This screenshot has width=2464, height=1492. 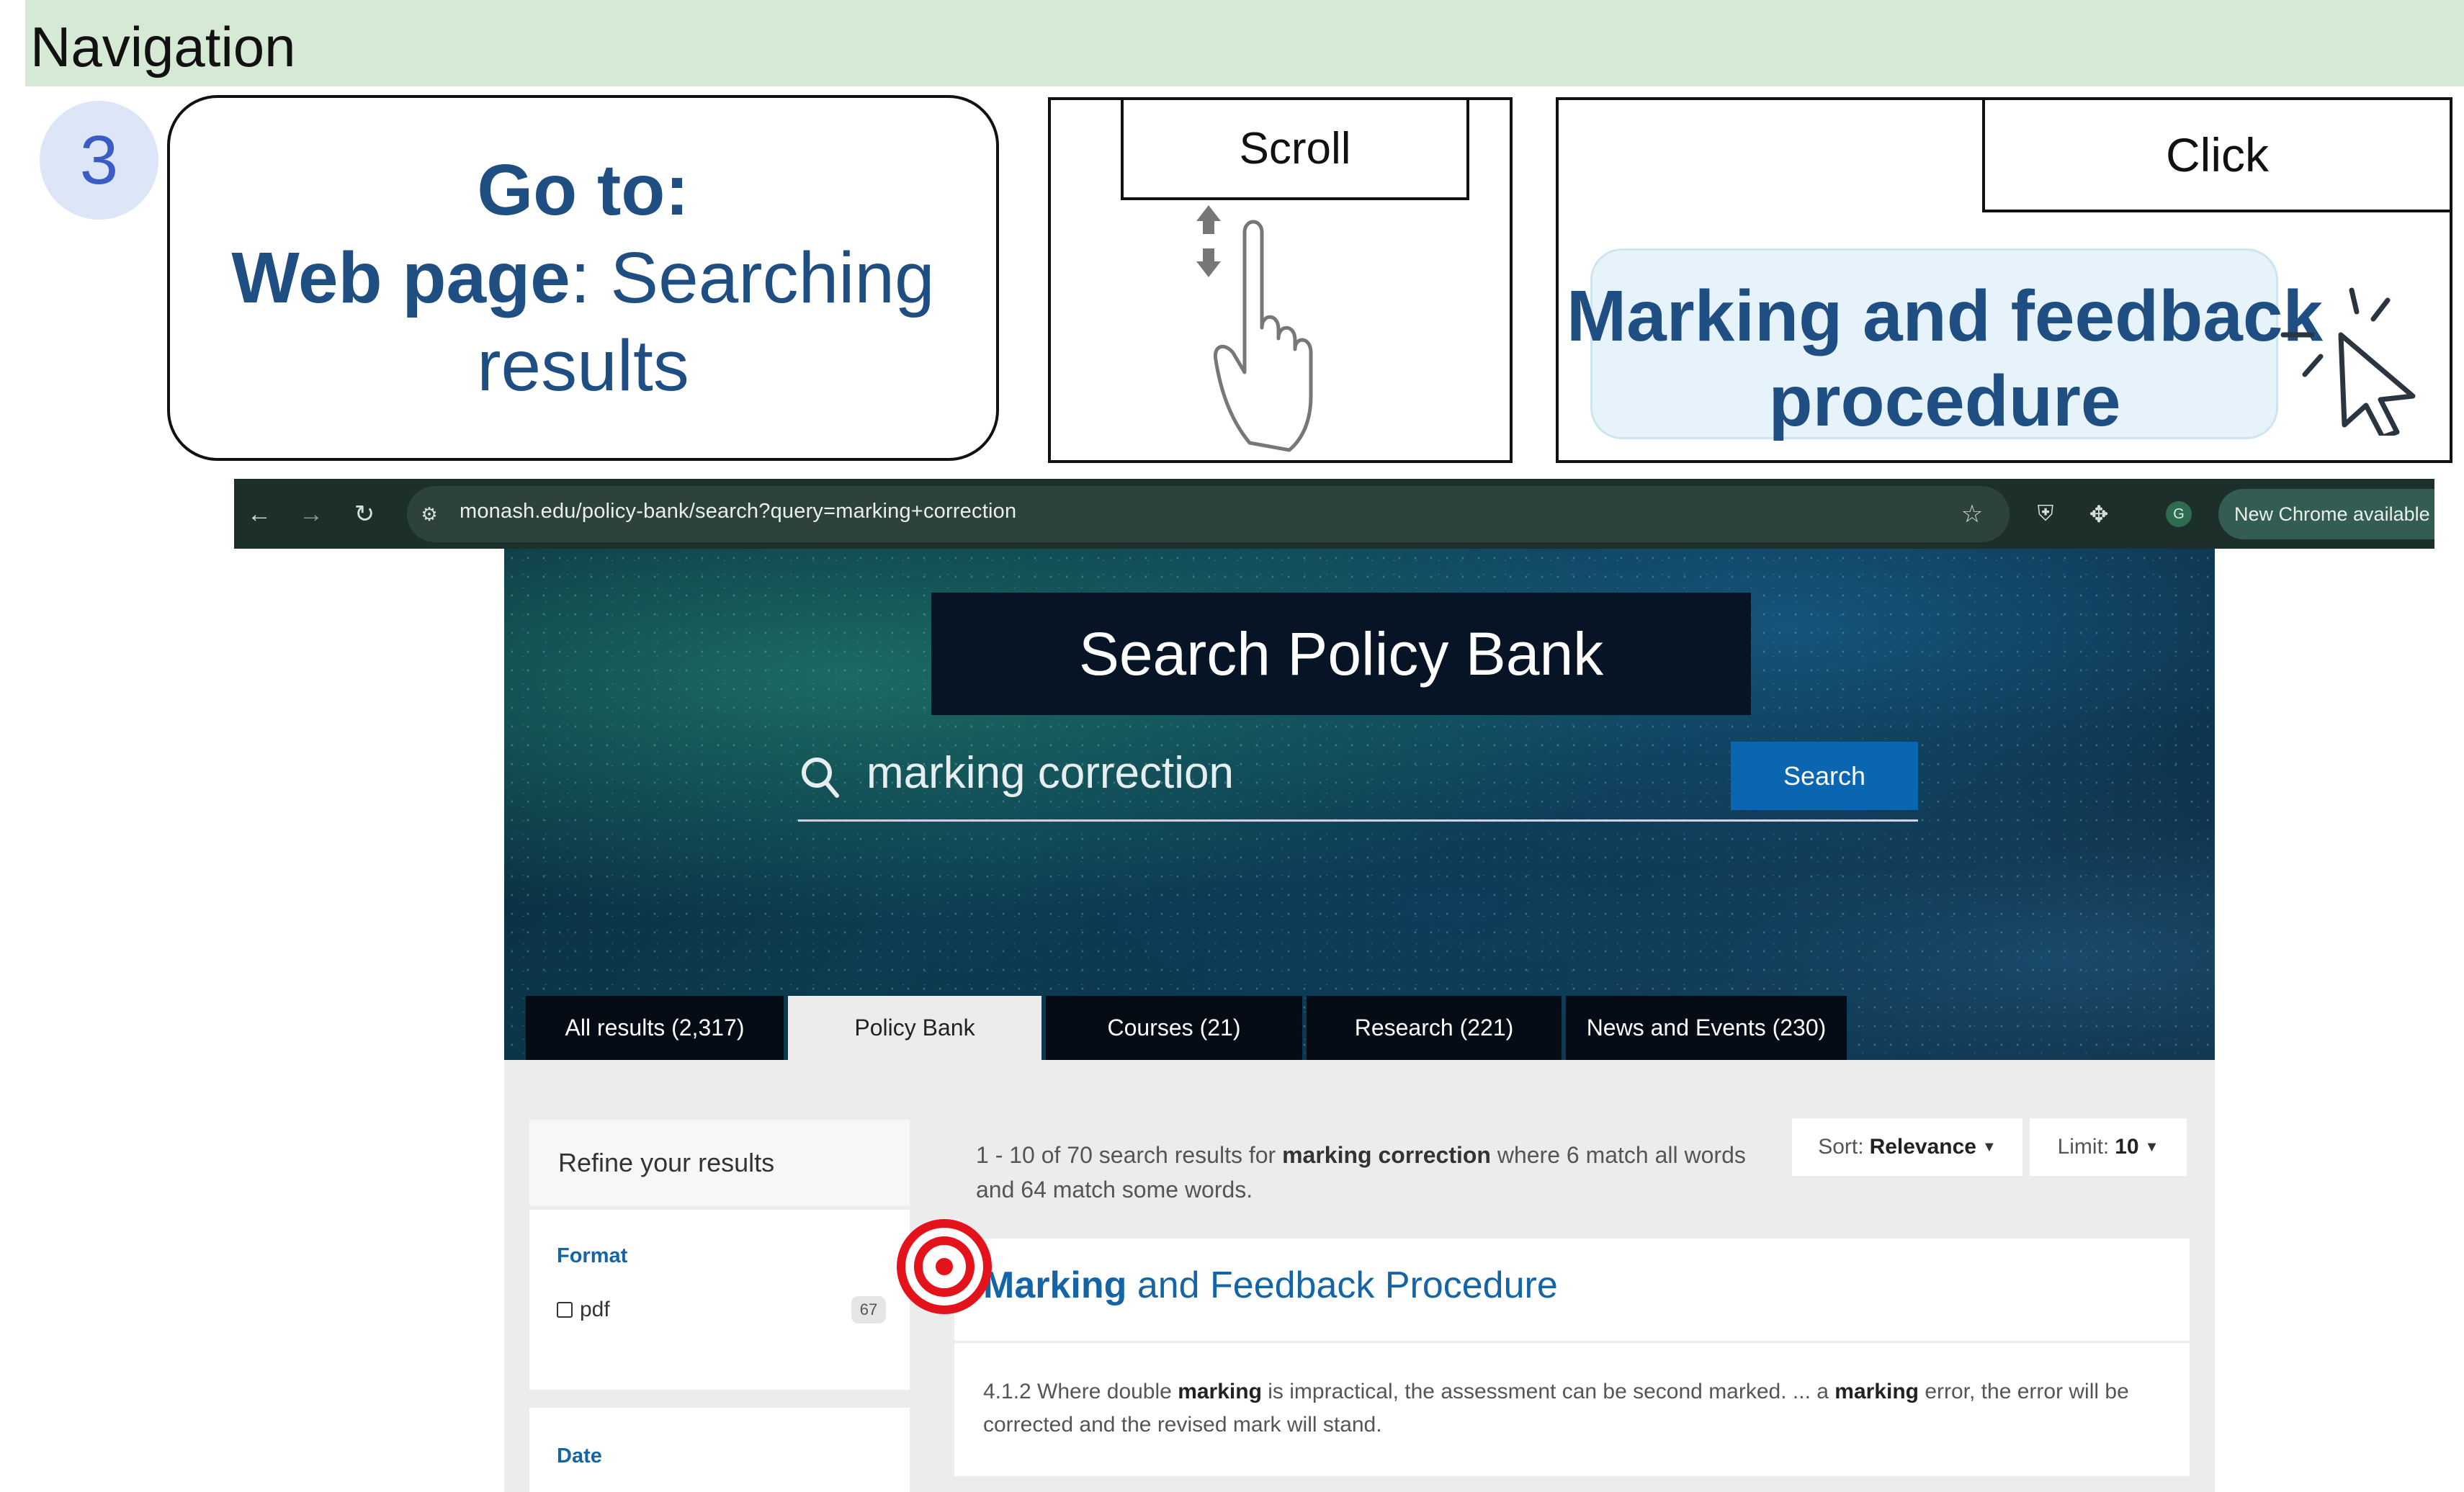 I want to click on hero-title: Search Policy Bank, so click(x=1341, y=654).